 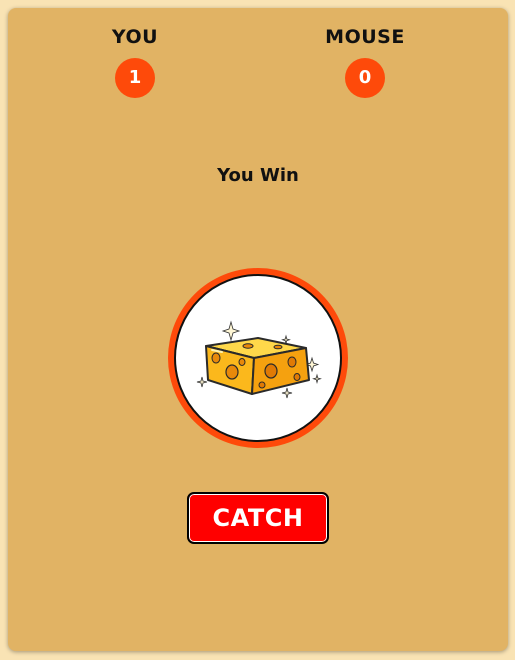 What do you see at coordinates (258, 518) in the screenshot?
I see `catch-button: CATCH` at bounding box center [258, 518].